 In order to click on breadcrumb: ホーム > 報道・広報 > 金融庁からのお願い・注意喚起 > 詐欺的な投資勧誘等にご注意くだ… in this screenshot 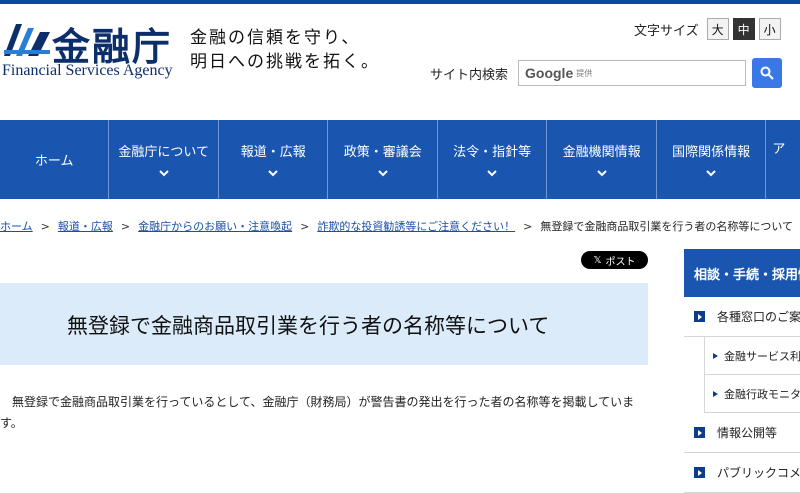, I will do `click(396, 226)`.